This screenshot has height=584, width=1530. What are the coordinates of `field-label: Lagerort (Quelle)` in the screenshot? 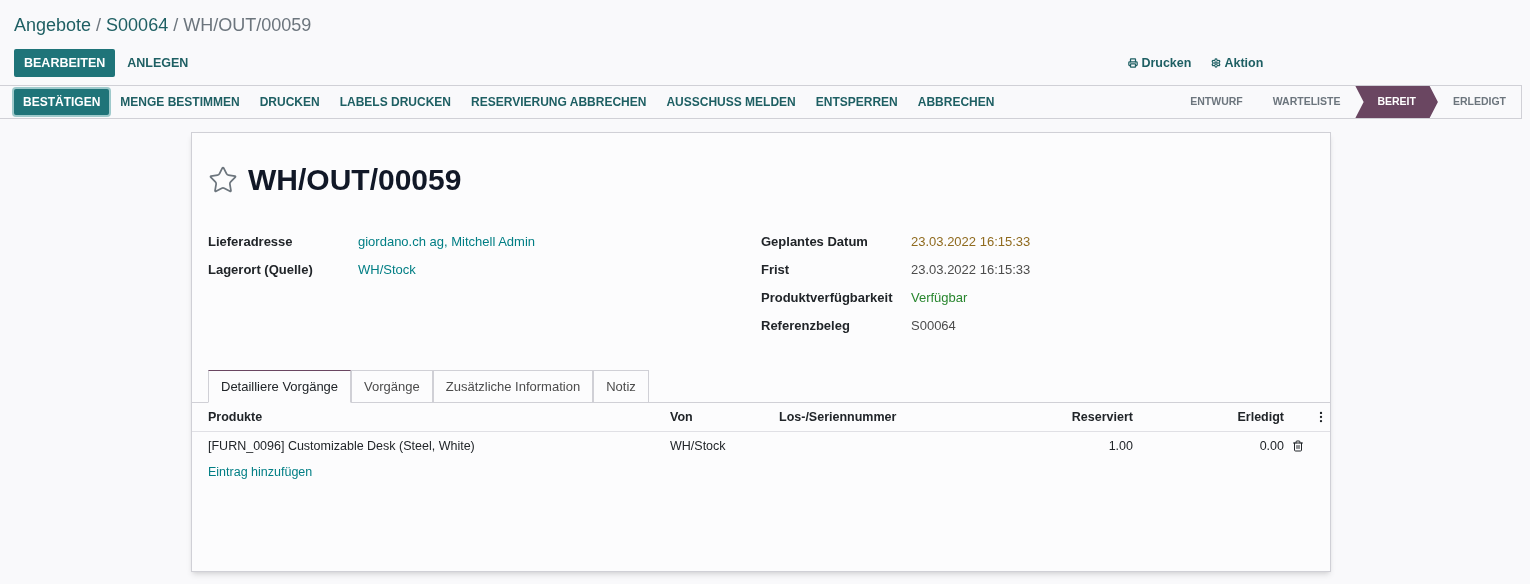 It's located at (261, 270).